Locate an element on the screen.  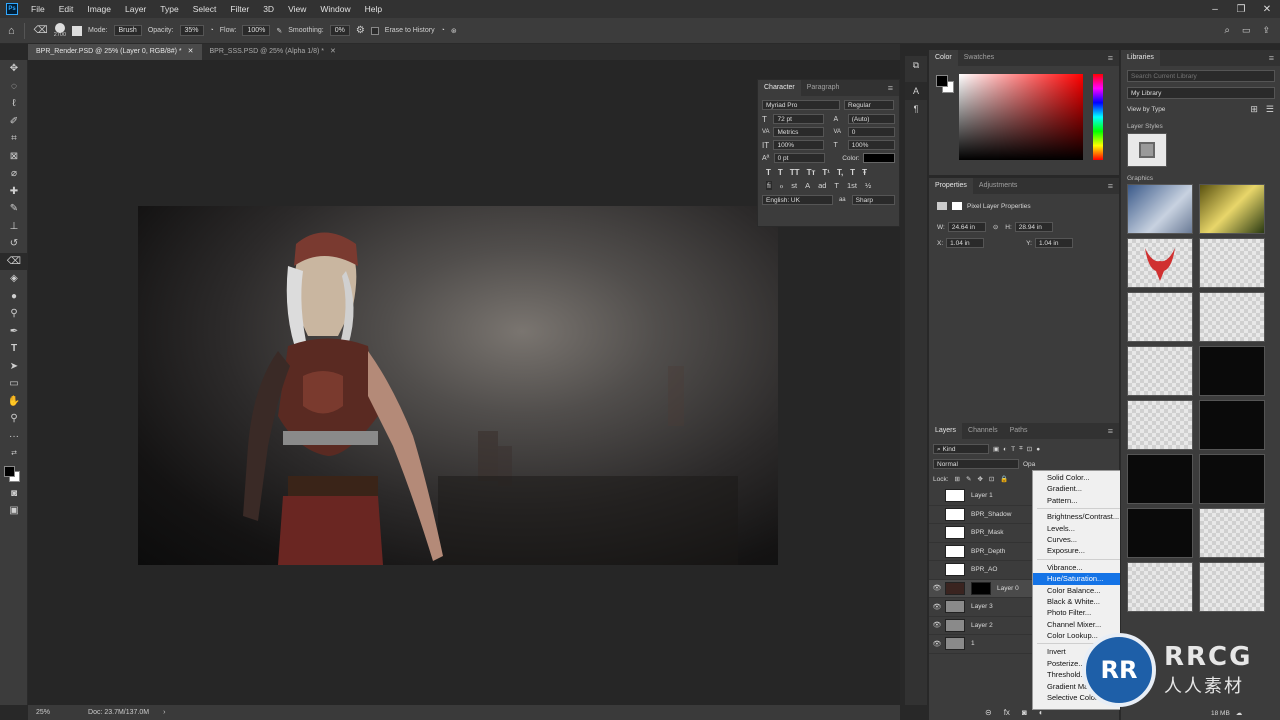
layer-styles-header: Layer Styles is located at coordinates (1200, 126).